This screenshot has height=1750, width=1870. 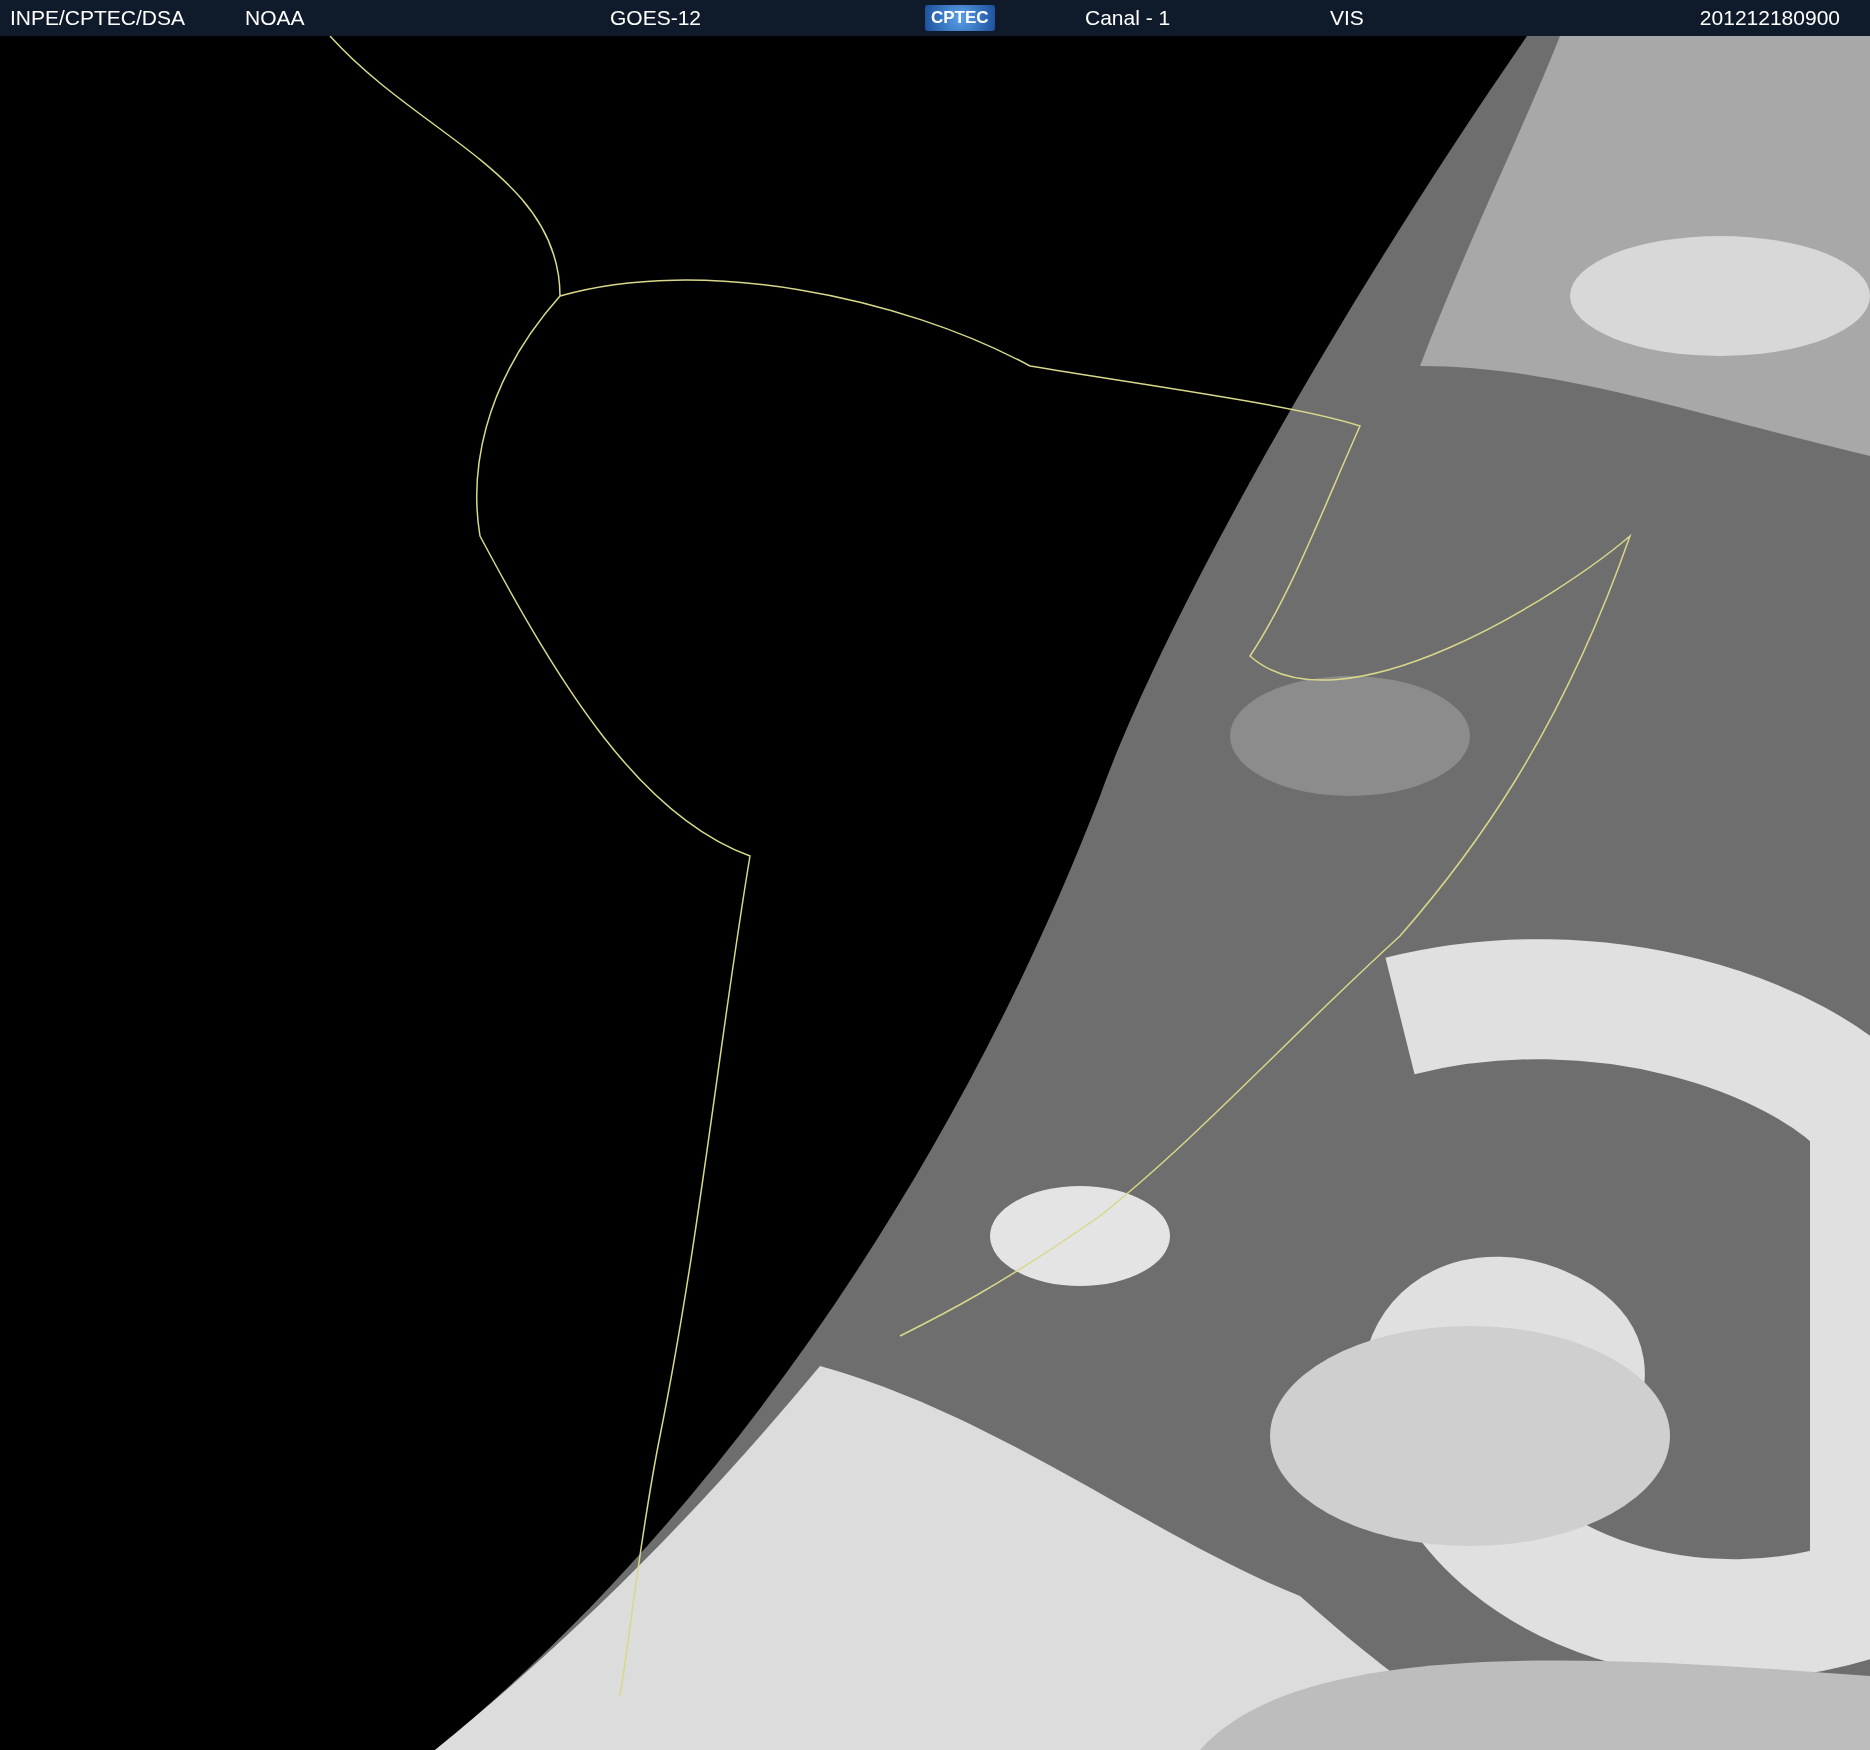 I want to click on header-label: Canal - 1, so click(x=1128, y=18).